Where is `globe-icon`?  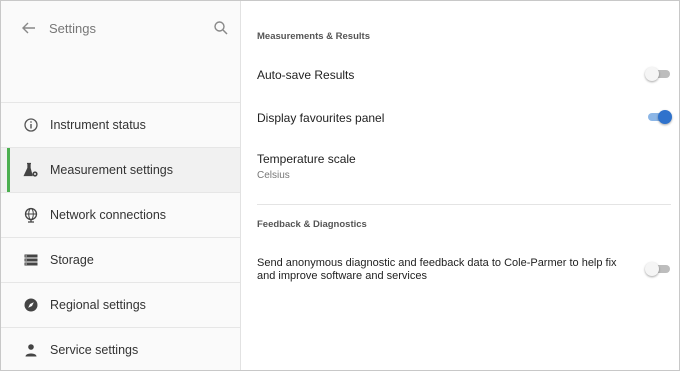
globe-icon is located at coordinates (31, 215).